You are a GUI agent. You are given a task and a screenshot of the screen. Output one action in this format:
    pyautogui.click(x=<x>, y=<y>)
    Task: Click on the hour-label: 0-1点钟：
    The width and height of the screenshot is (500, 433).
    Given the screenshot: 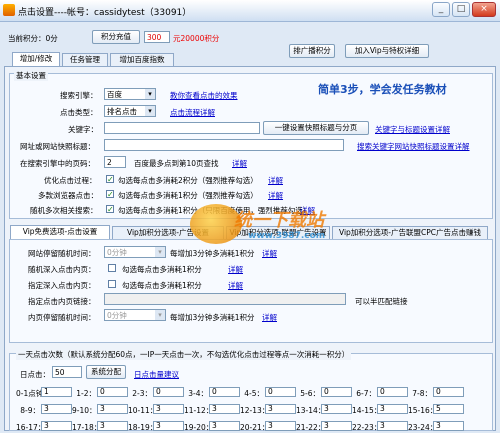 What is the action you would take?
    pyautogui.click(x=33, y=393)
    